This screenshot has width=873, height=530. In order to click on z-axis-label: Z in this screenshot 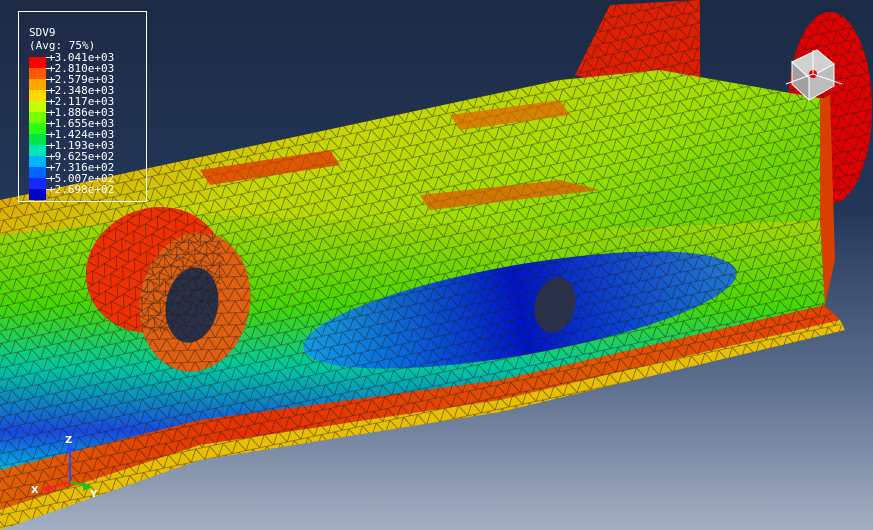, I will do `click(68, 440)`.